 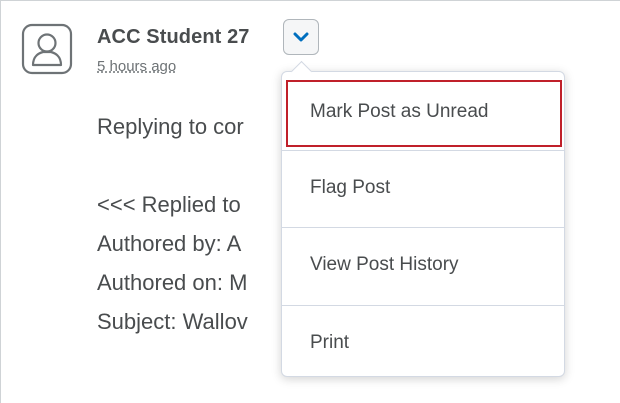 I want to click on menu-item-flag-post: Flag Post, so click(x=423, y=188).